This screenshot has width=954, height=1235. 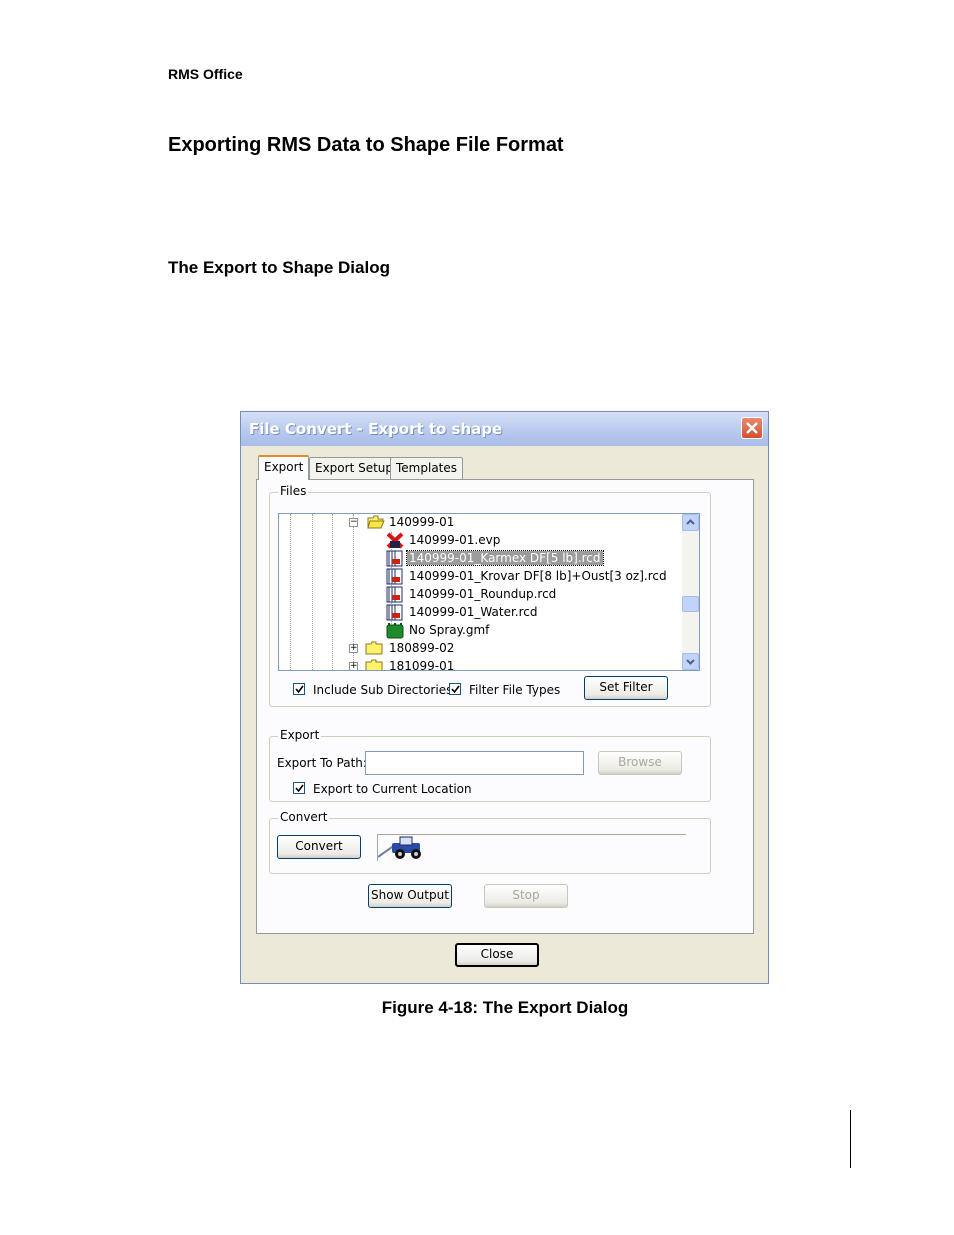 What do you see at coordinates (483, 594) in the screenshot?
I see `tree-item-label: 140999-01_Roundup.rcd` at bounding box center [483, 594].